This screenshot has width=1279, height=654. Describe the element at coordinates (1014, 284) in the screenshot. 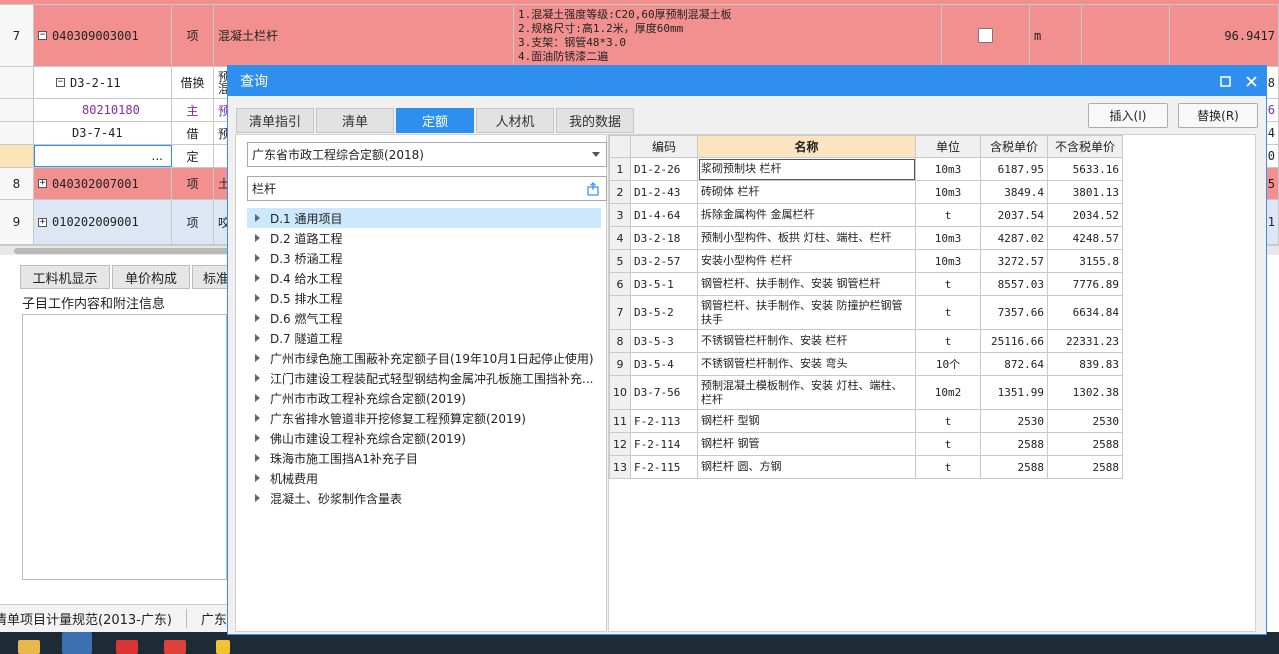

I see `cell-tax-price: 8557.03` at that location.